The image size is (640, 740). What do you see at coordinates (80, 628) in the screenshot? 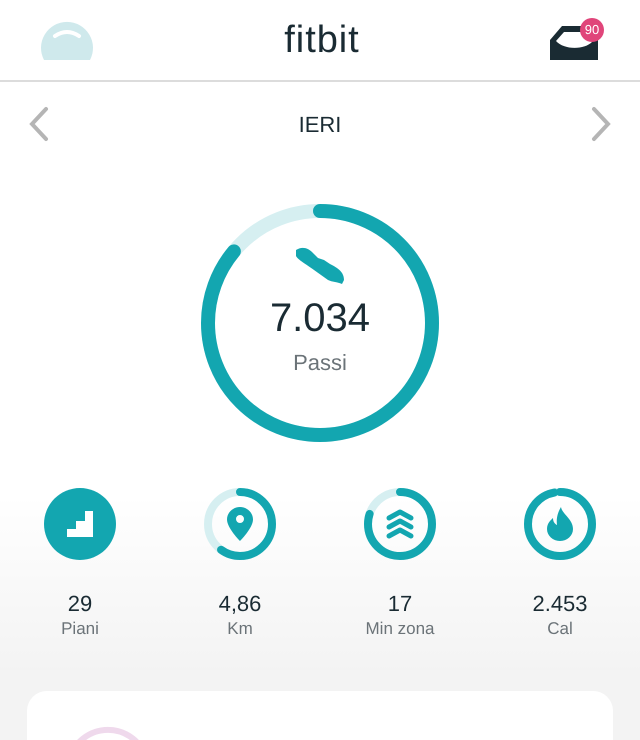
I see `stat-label: Piani` at bounding box center [80, 628].